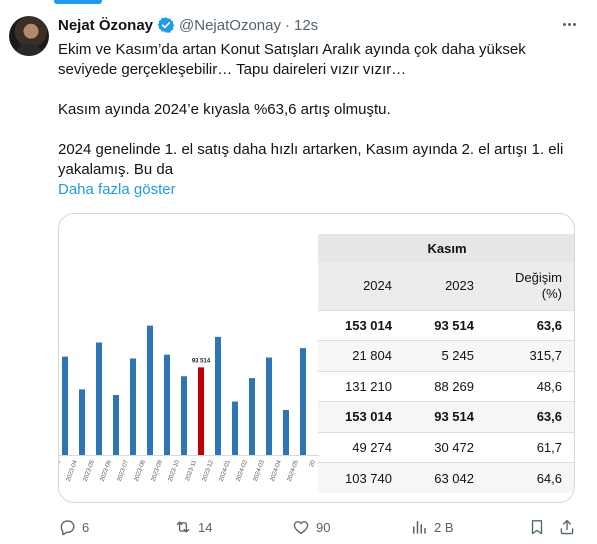  Describe the element at coordinates (259, 470) in the screenshot. I see `x-tick-label: 2024-03` at that location.